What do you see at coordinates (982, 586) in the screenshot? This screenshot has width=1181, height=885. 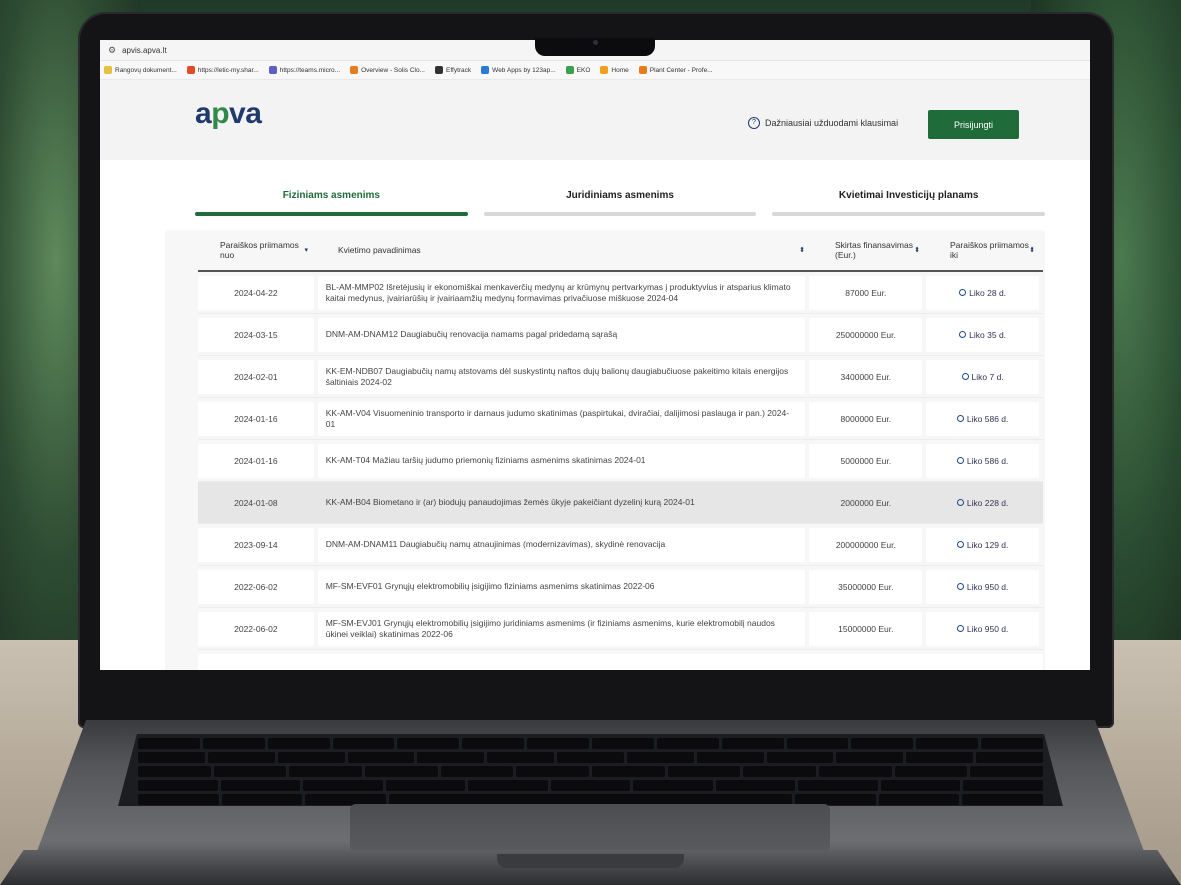 I see `row-days-left: Liko 950 d.` at bounding box center [982, 586].